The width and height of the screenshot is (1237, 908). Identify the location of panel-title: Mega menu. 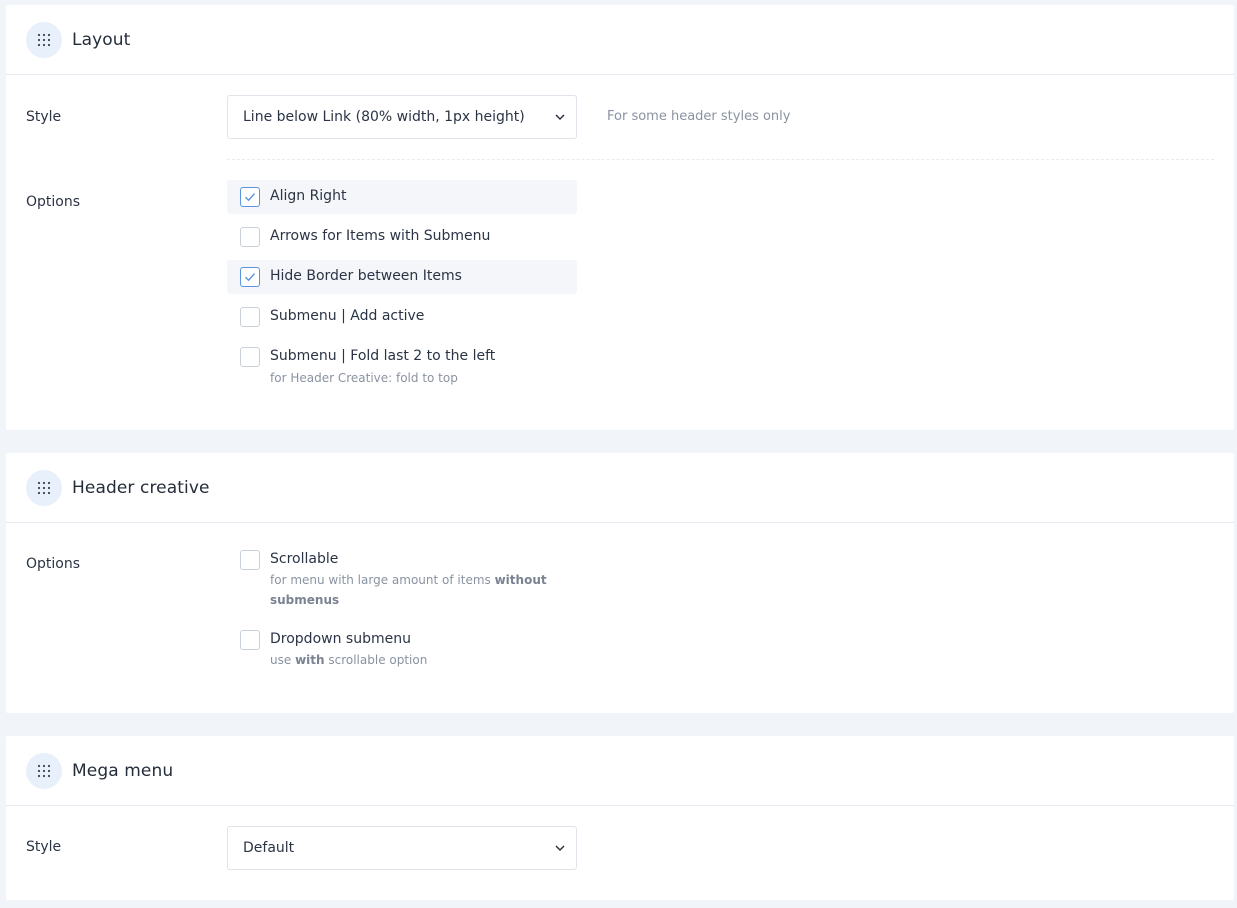
(123, 770).